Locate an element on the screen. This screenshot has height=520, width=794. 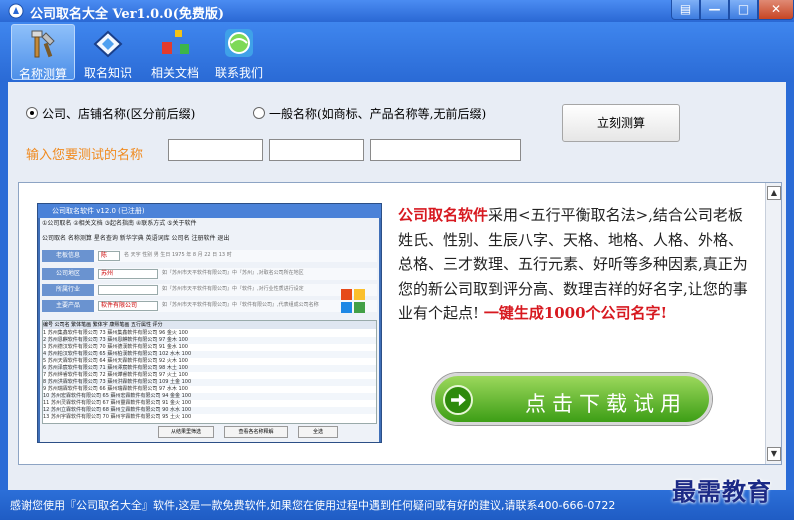
download-trial-button: 点击下载试用 is located at coordinates (572, 399).